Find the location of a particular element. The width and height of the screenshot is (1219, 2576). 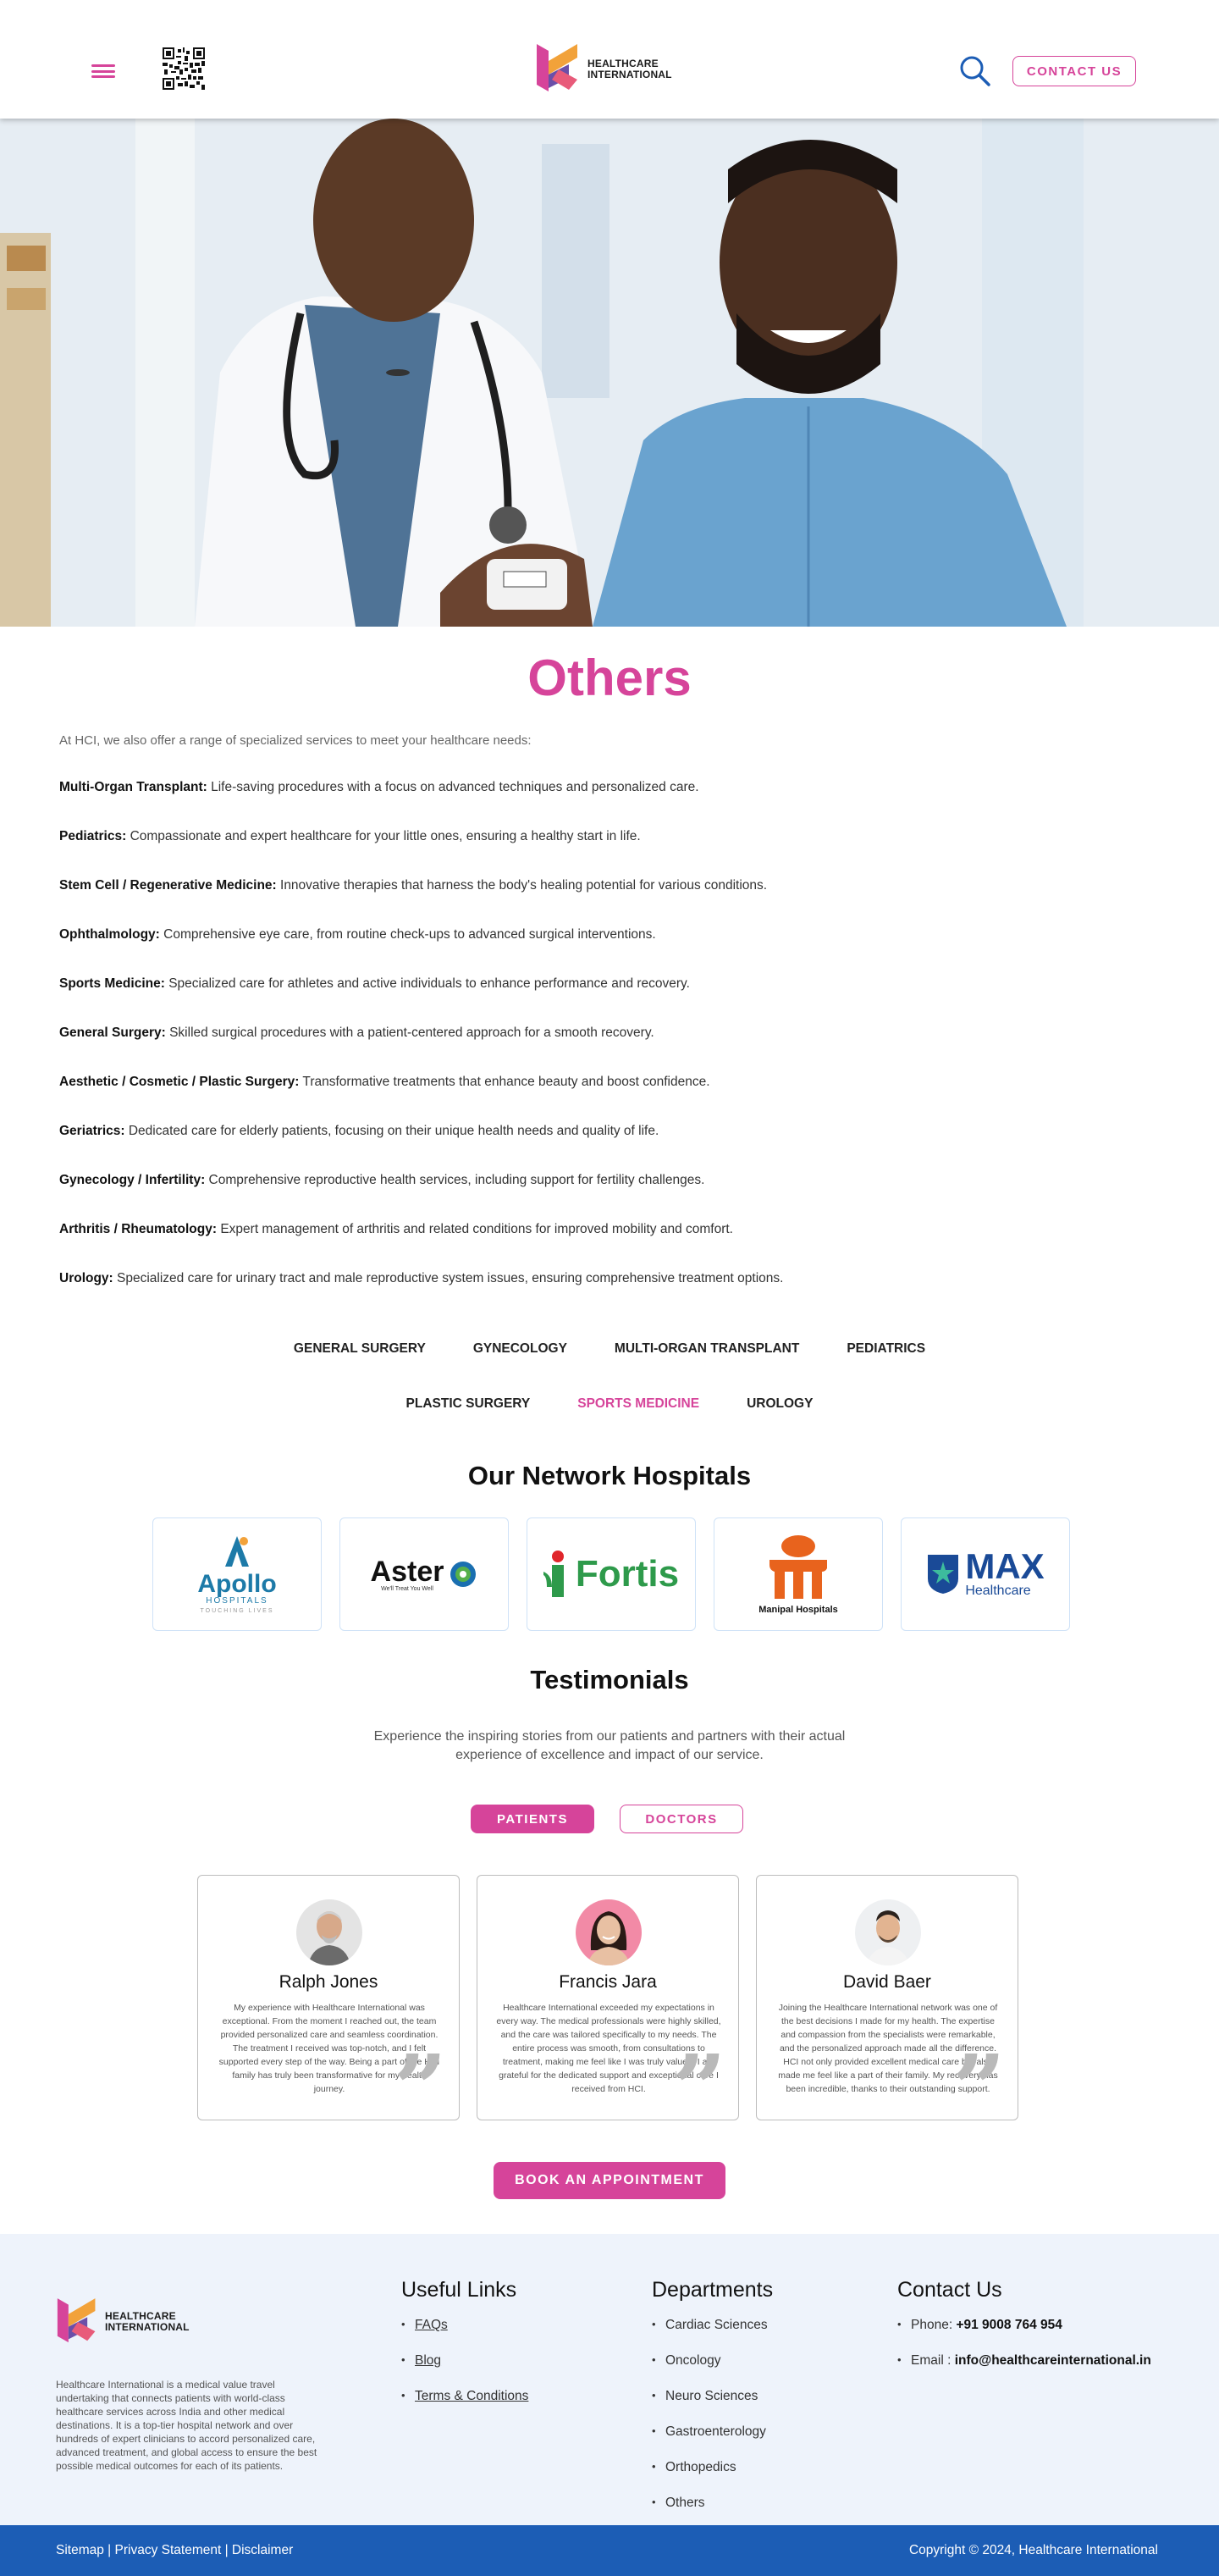

contact-phone: Phone: +91 9008 764 954 is located at coordinates (1024, 2335).